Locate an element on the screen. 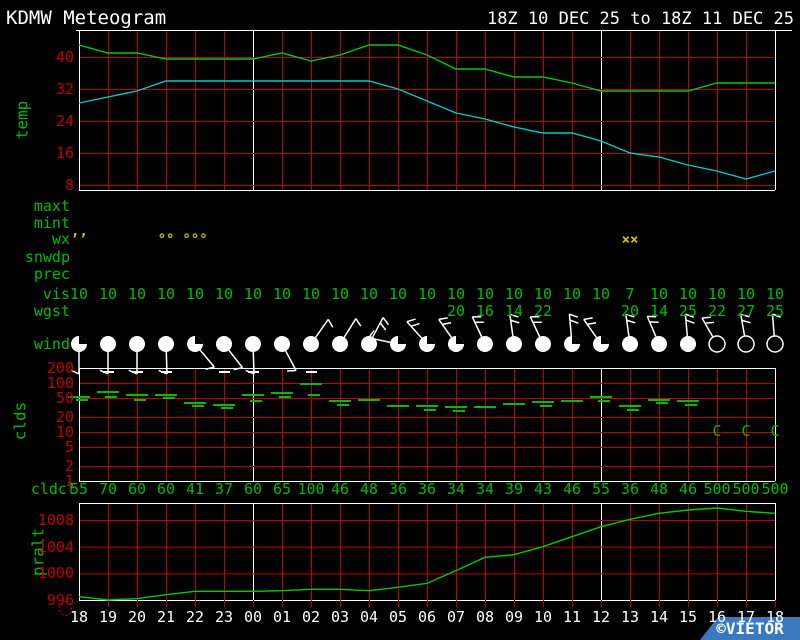 The height and width of the screenshot is (640, 800). wgst-value: 16 is located at coordinates (485, 311).